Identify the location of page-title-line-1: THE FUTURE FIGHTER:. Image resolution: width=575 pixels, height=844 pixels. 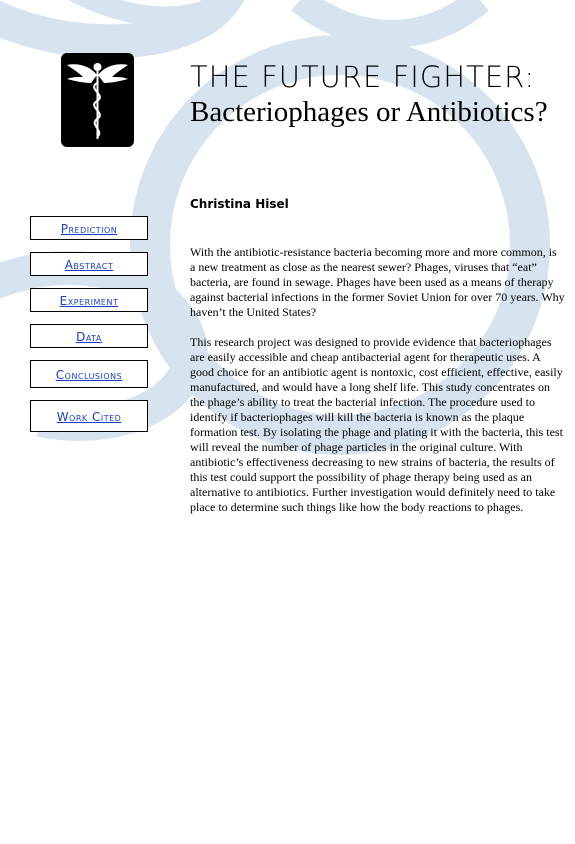
(363, 77).